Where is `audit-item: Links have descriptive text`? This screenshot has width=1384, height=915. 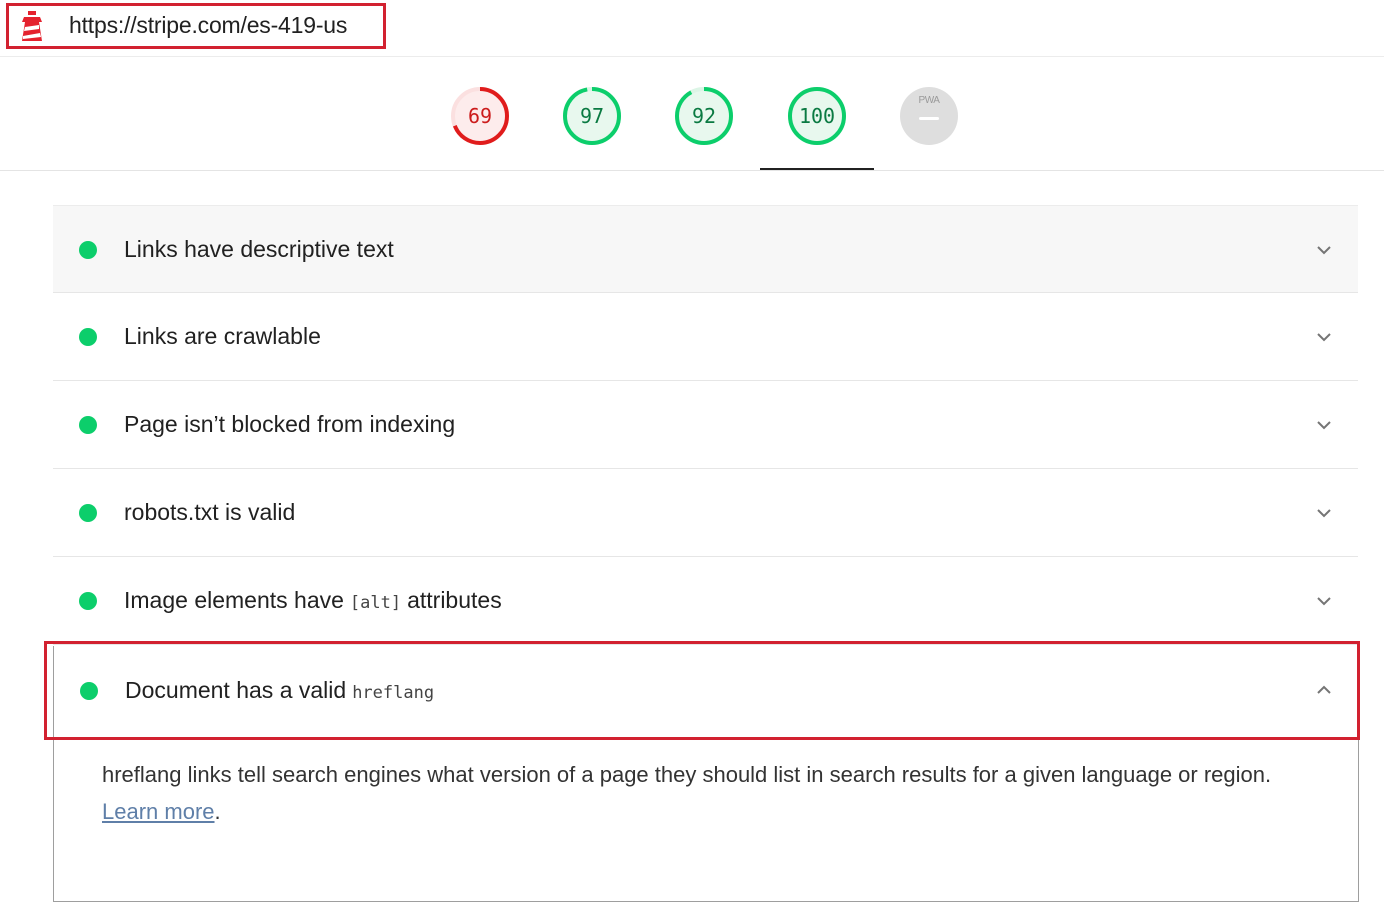 audit-item: Links have descriptive text is located at coordinates (705, 249).